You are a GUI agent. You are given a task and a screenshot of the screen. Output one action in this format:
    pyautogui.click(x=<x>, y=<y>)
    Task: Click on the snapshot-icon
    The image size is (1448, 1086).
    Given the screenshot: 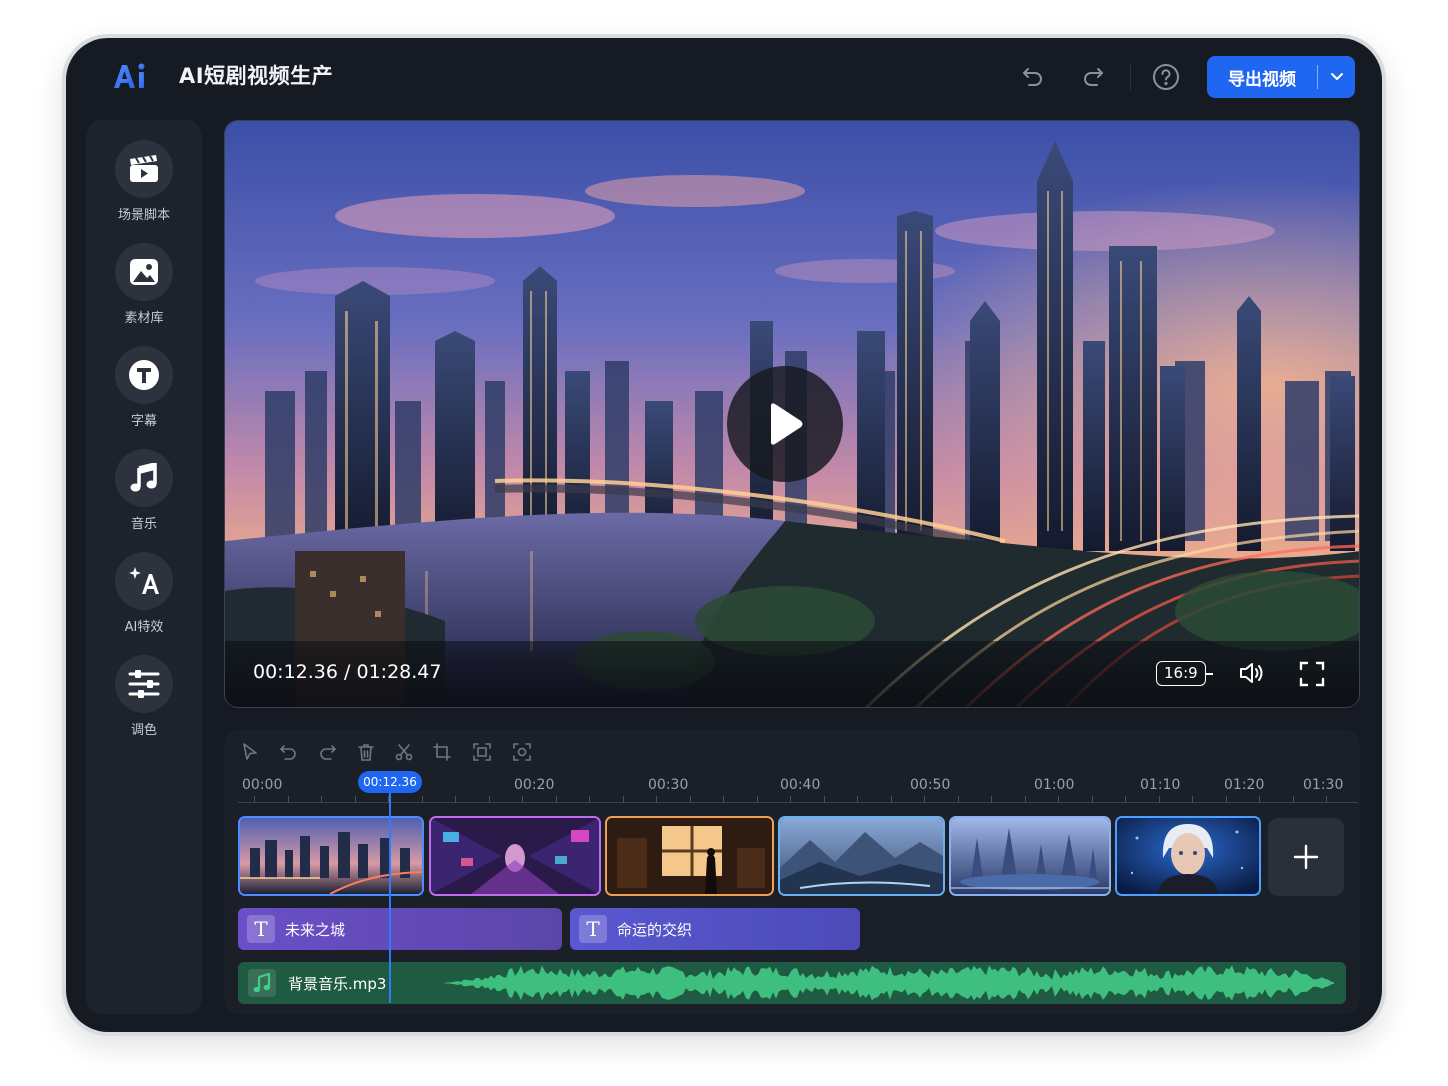 What is the action you would take?
    pyautogui.click(x=522, y=752)
    